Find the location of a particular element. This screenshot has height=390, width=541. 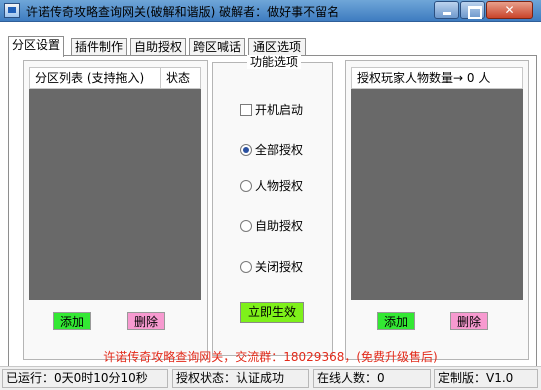

radio-character-authorization-dot is located at coordinates (246, 186).